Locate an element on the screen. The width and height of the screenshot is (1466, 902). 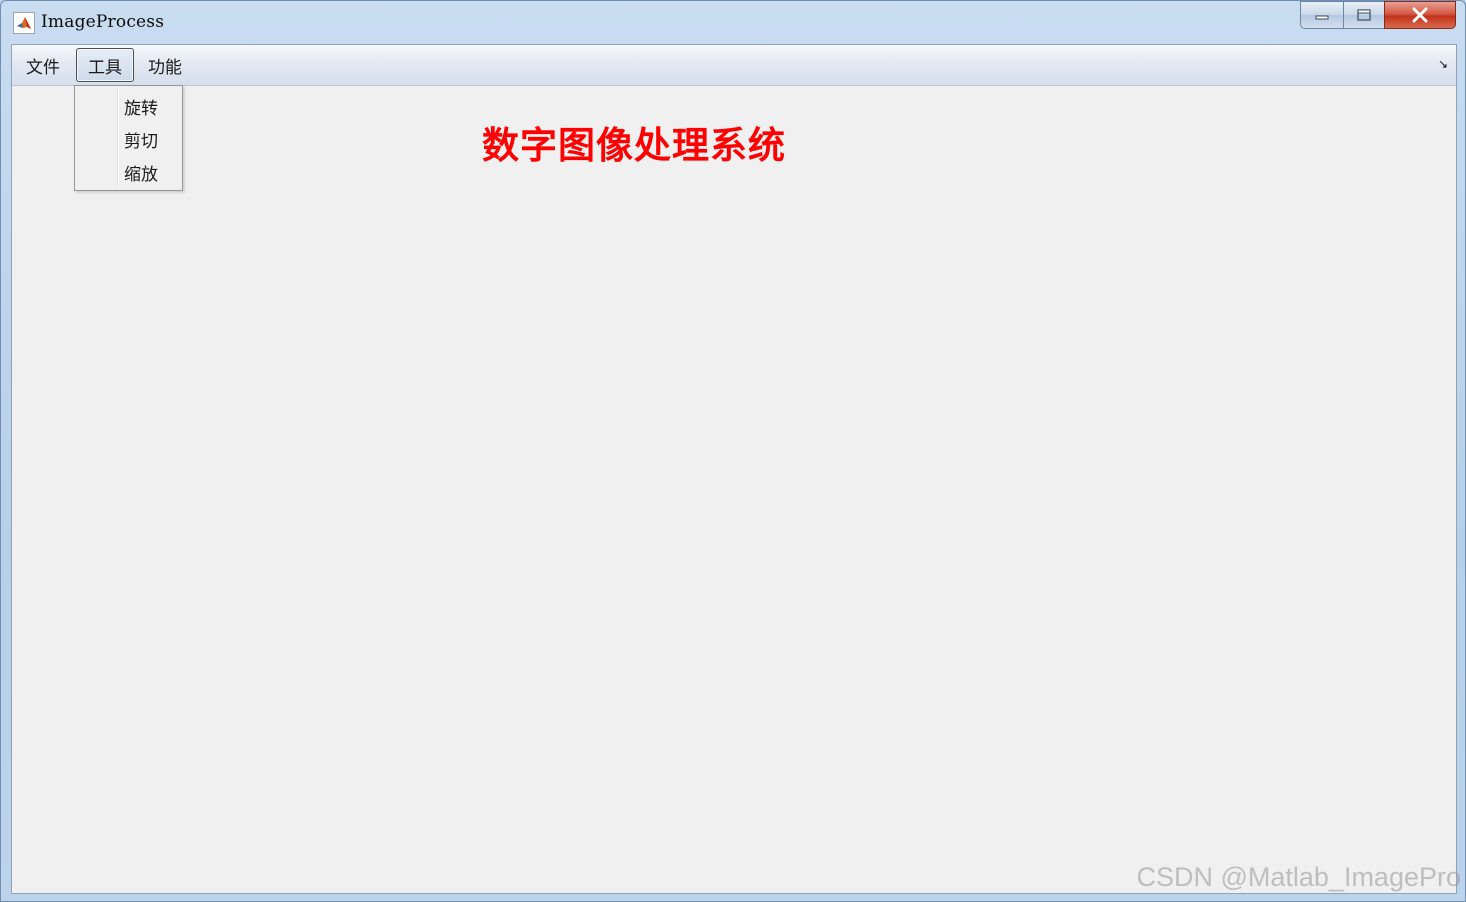
maximize-icon is located at coordinates (1364, 15).